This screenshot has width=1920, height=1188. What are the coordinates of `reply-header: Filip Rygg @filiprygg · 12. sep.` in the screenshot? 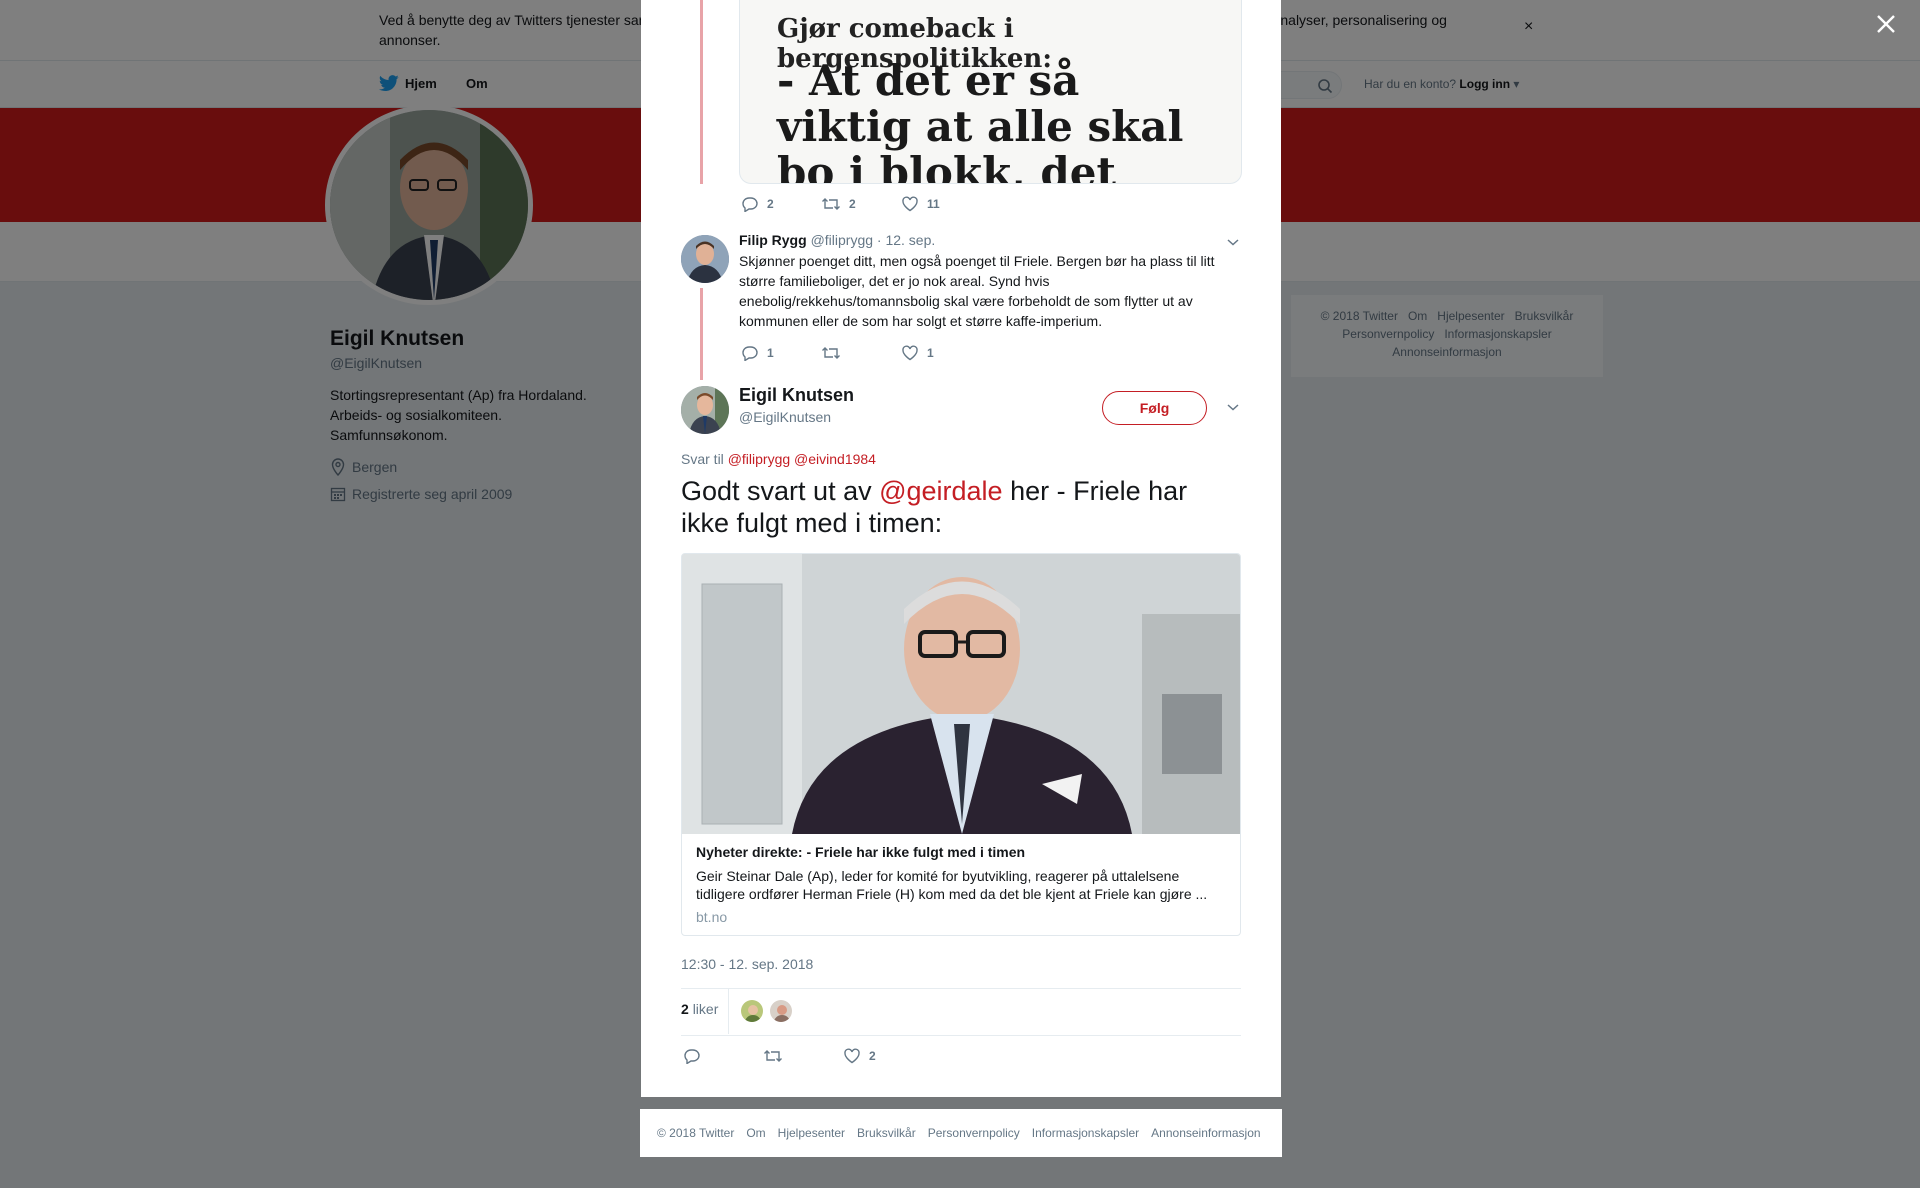 It's located at (837, 240).